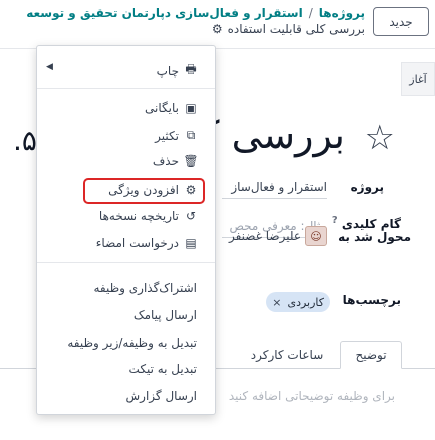 The height and width of the screenshot is (440, 435). I want to click on assignee-label: محول شد به, so click(374, 237).